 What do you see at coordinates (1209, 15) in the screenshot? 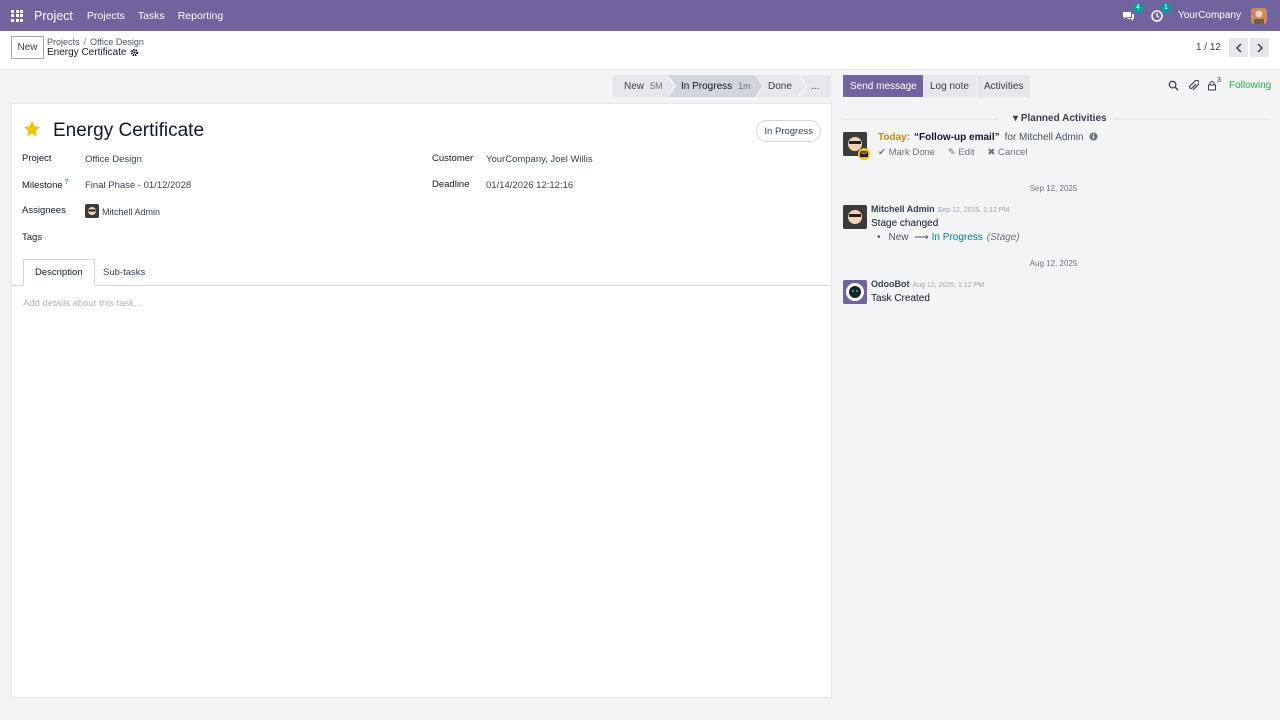
I see `company-switcher: YourCompany` at bounding box center [1209, 15].